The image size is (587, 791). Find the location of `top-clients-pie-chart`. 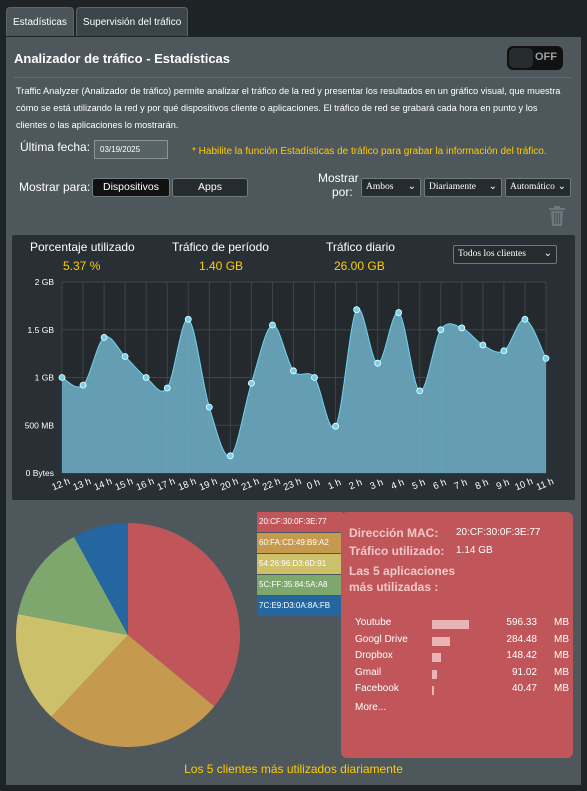

top-clients-pie-chart is located at coordinates (128, 635).